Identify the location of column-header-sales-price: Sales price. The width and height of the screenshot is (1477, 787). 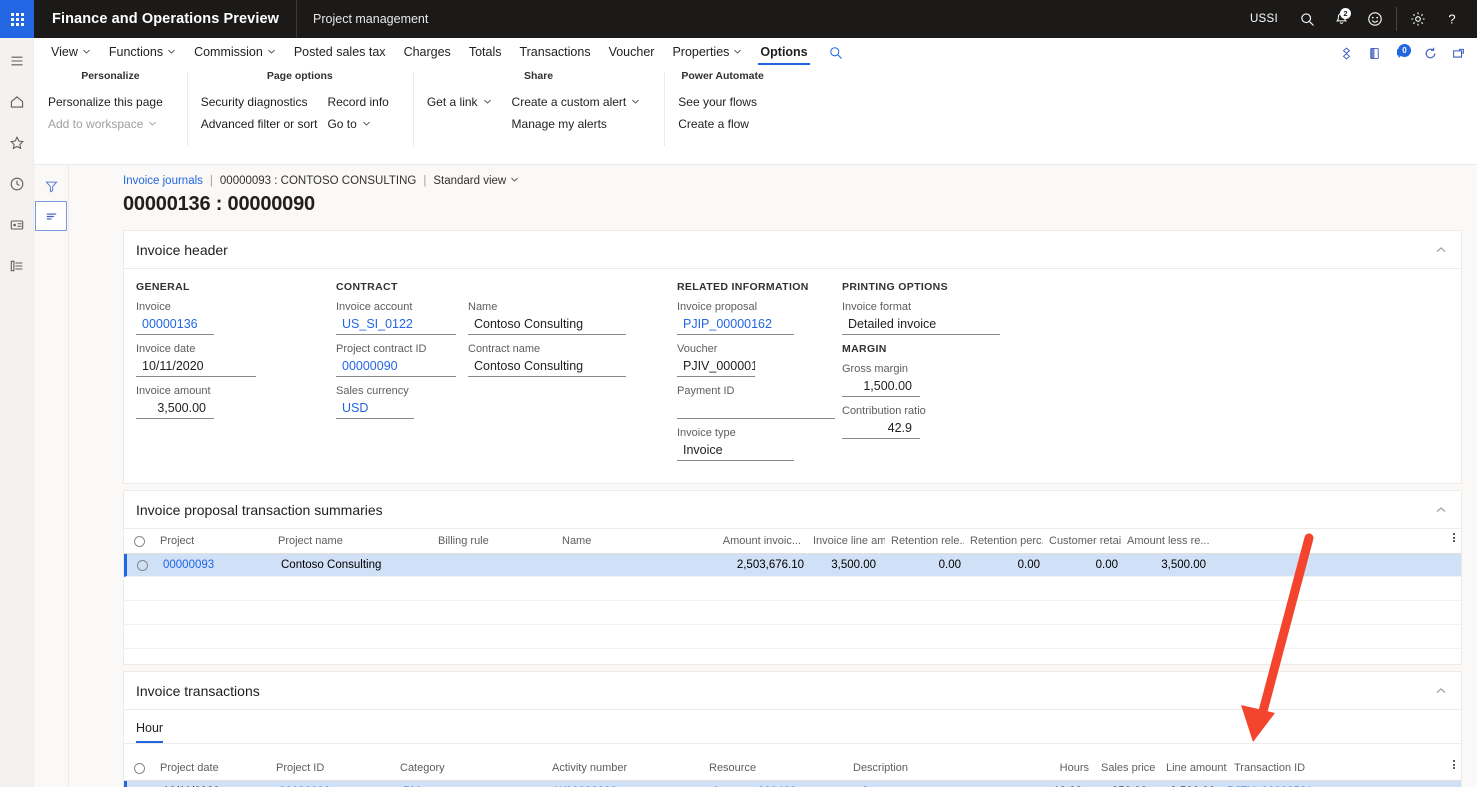
(1127, 768).